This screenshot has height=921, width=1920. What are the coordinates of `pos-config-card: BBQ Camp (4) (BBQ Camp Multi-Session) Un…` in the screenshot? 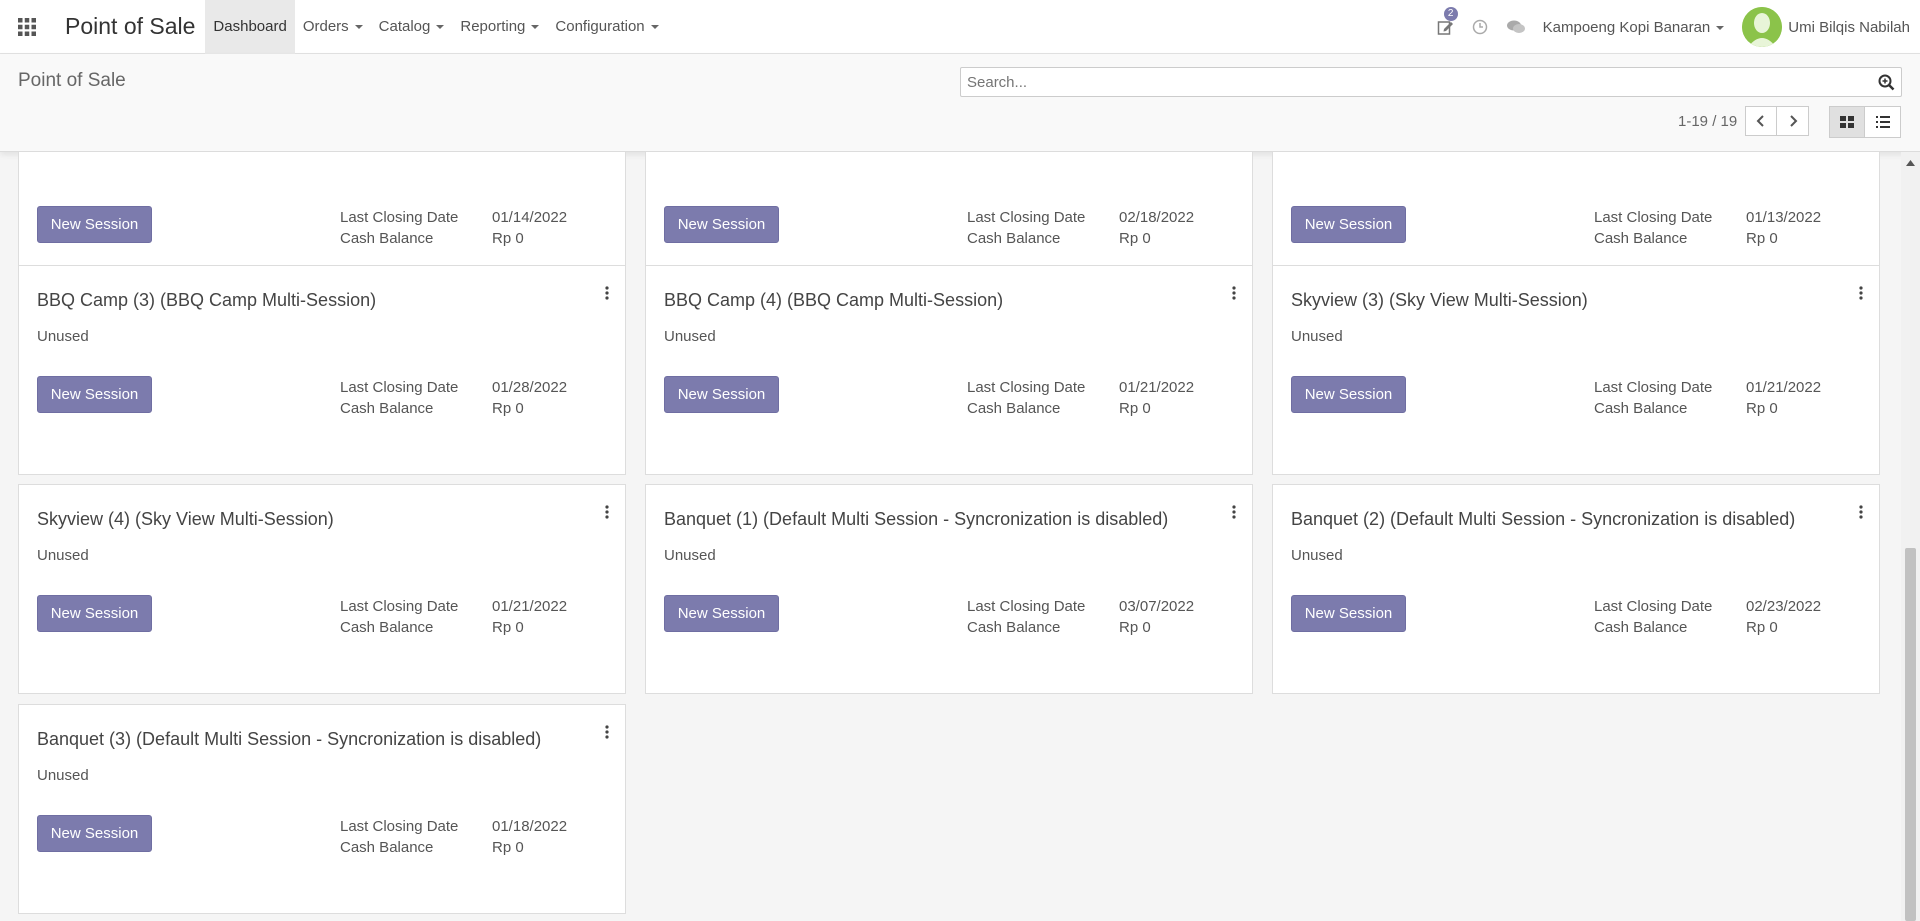 It's located at (949, 370).